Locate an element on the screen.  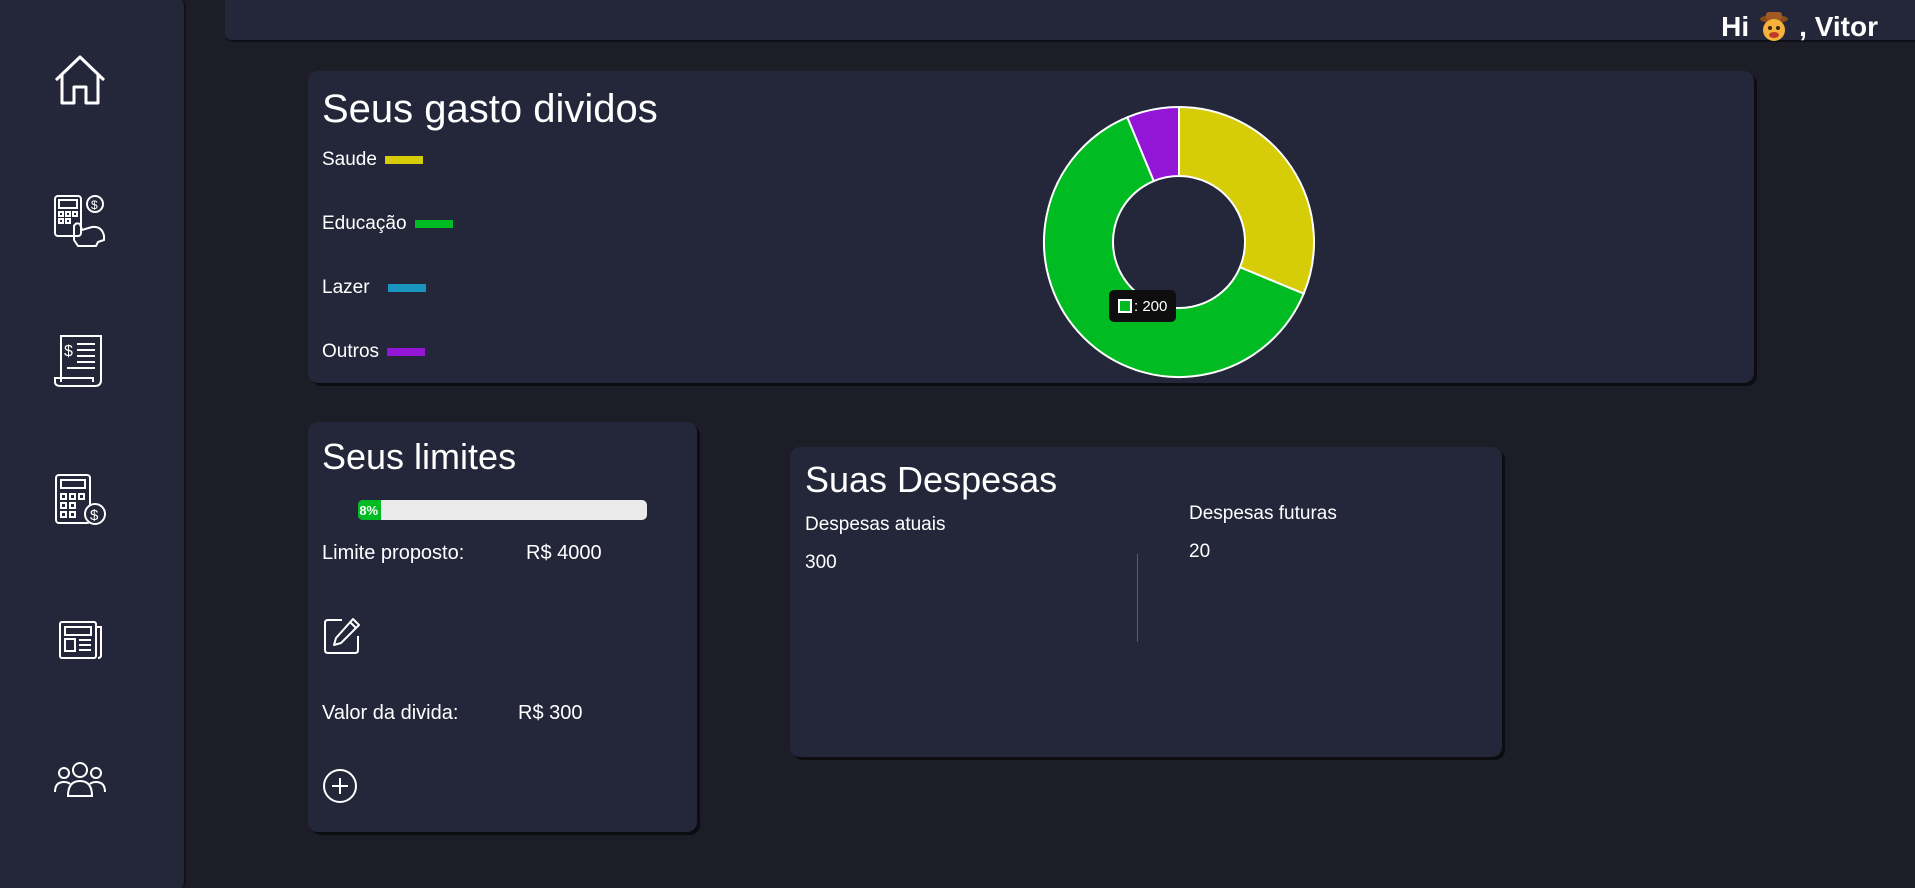
despesas-divider is located at coordinates (1137, 598).